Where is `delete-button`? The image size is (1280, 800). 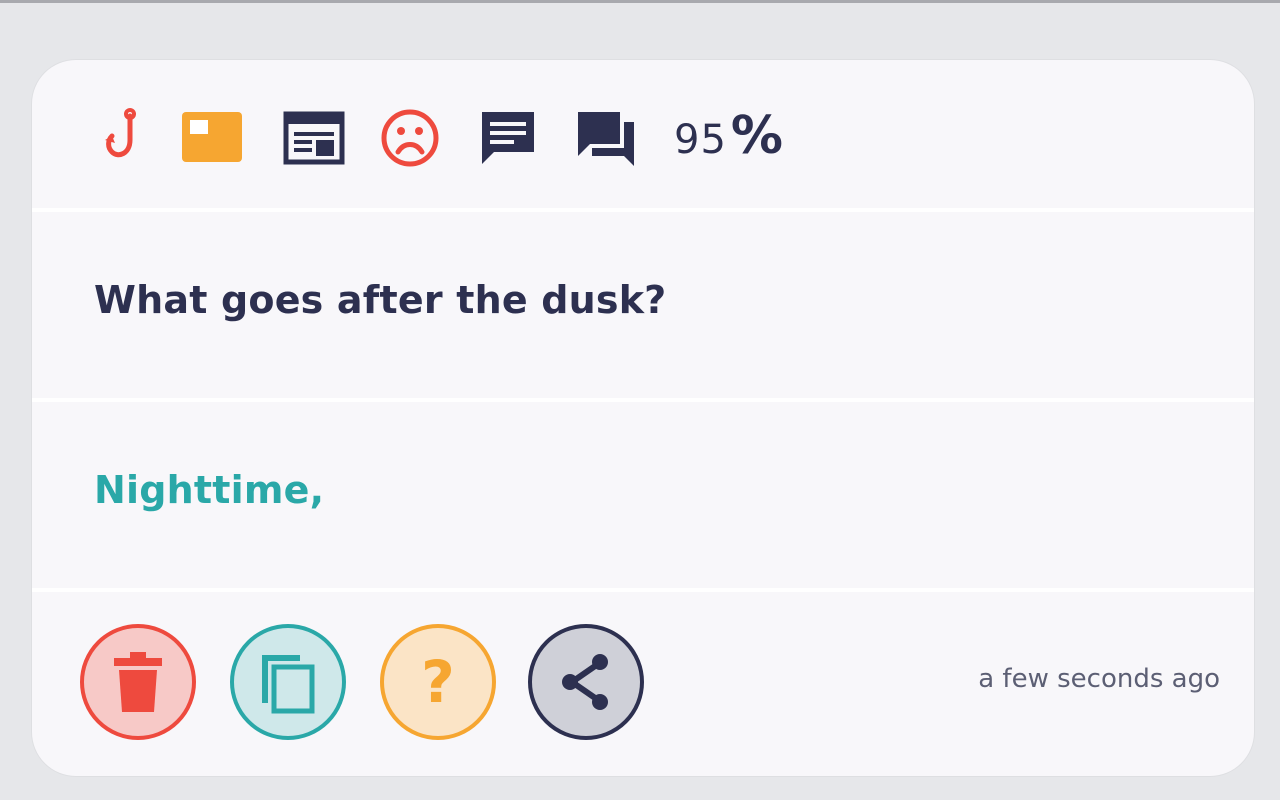 delete-button is located at coordinates (138, 682).